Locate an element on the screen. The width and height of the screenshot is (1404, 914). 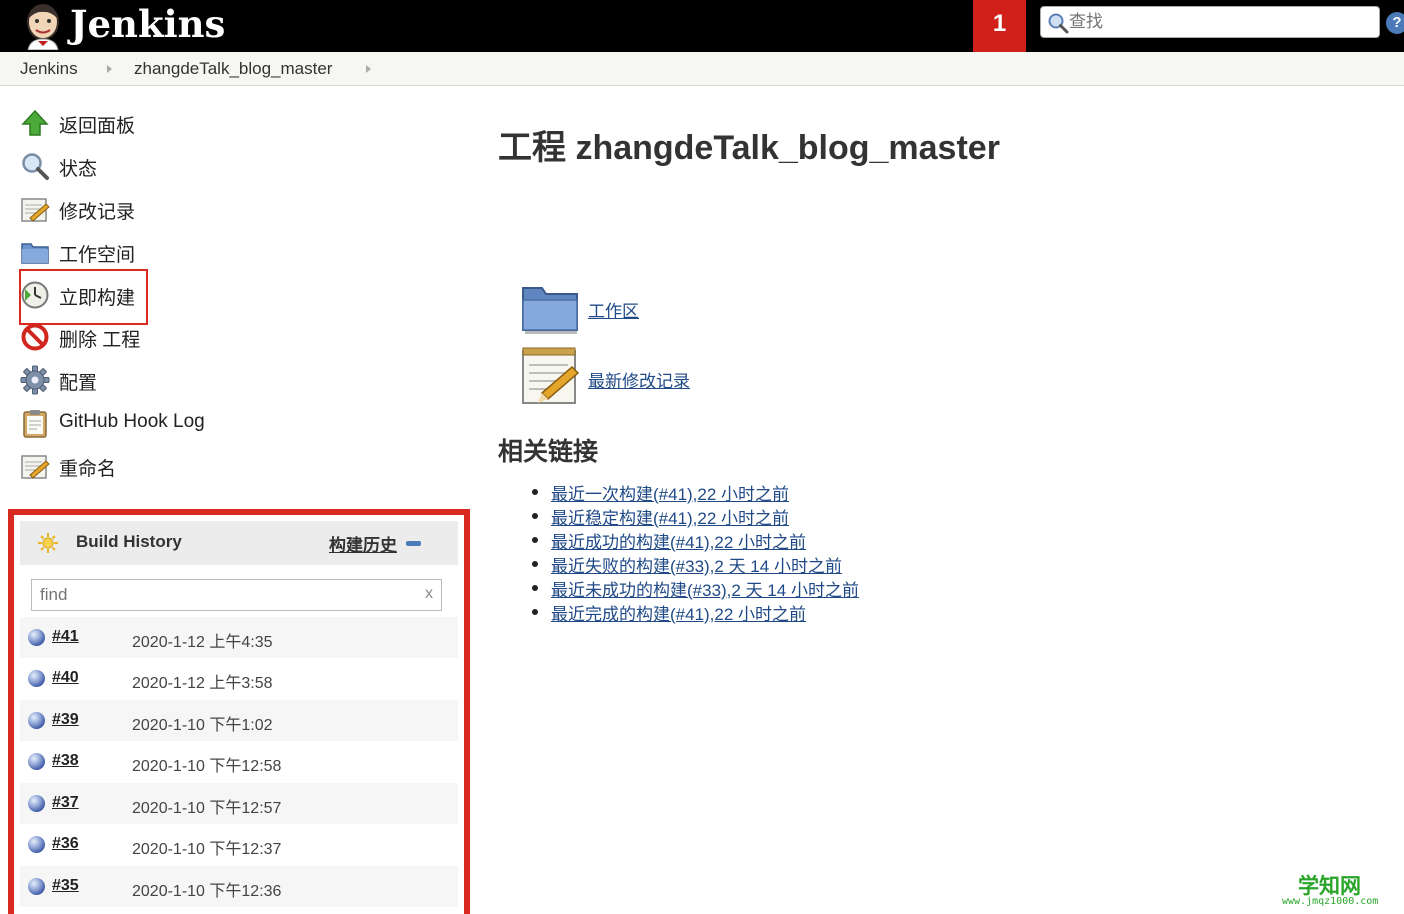
build-date: 2020-1-10 下午12:36 is located at coordinates (206, 889).